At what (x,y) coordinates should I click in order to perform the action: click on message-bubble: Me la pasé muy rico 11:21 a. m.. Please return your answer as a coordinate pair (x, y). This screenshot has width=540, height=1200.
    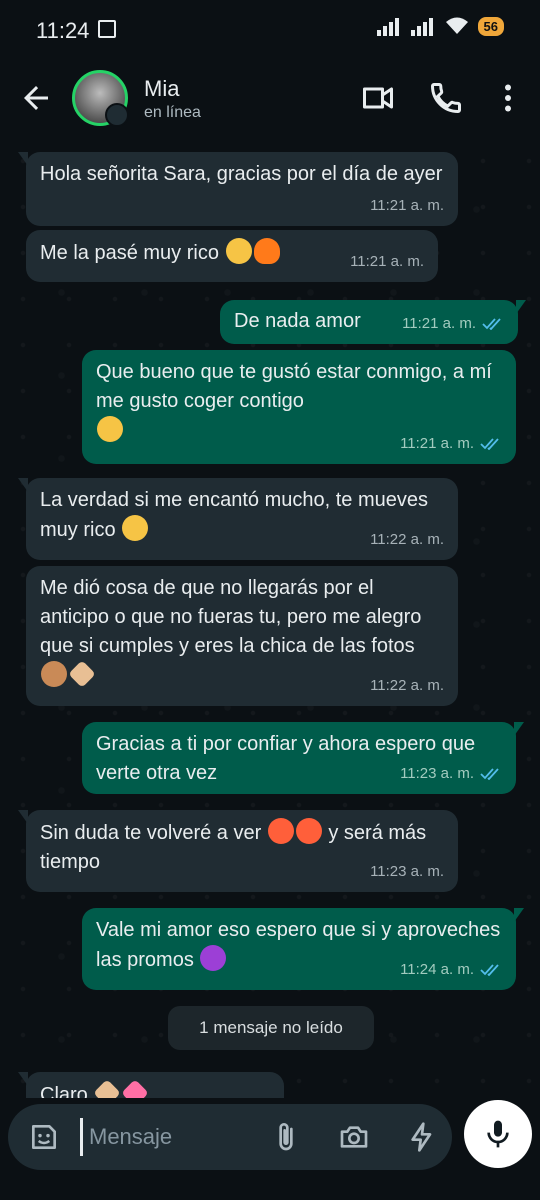
    Looking at the image, I should click on (232, 256).